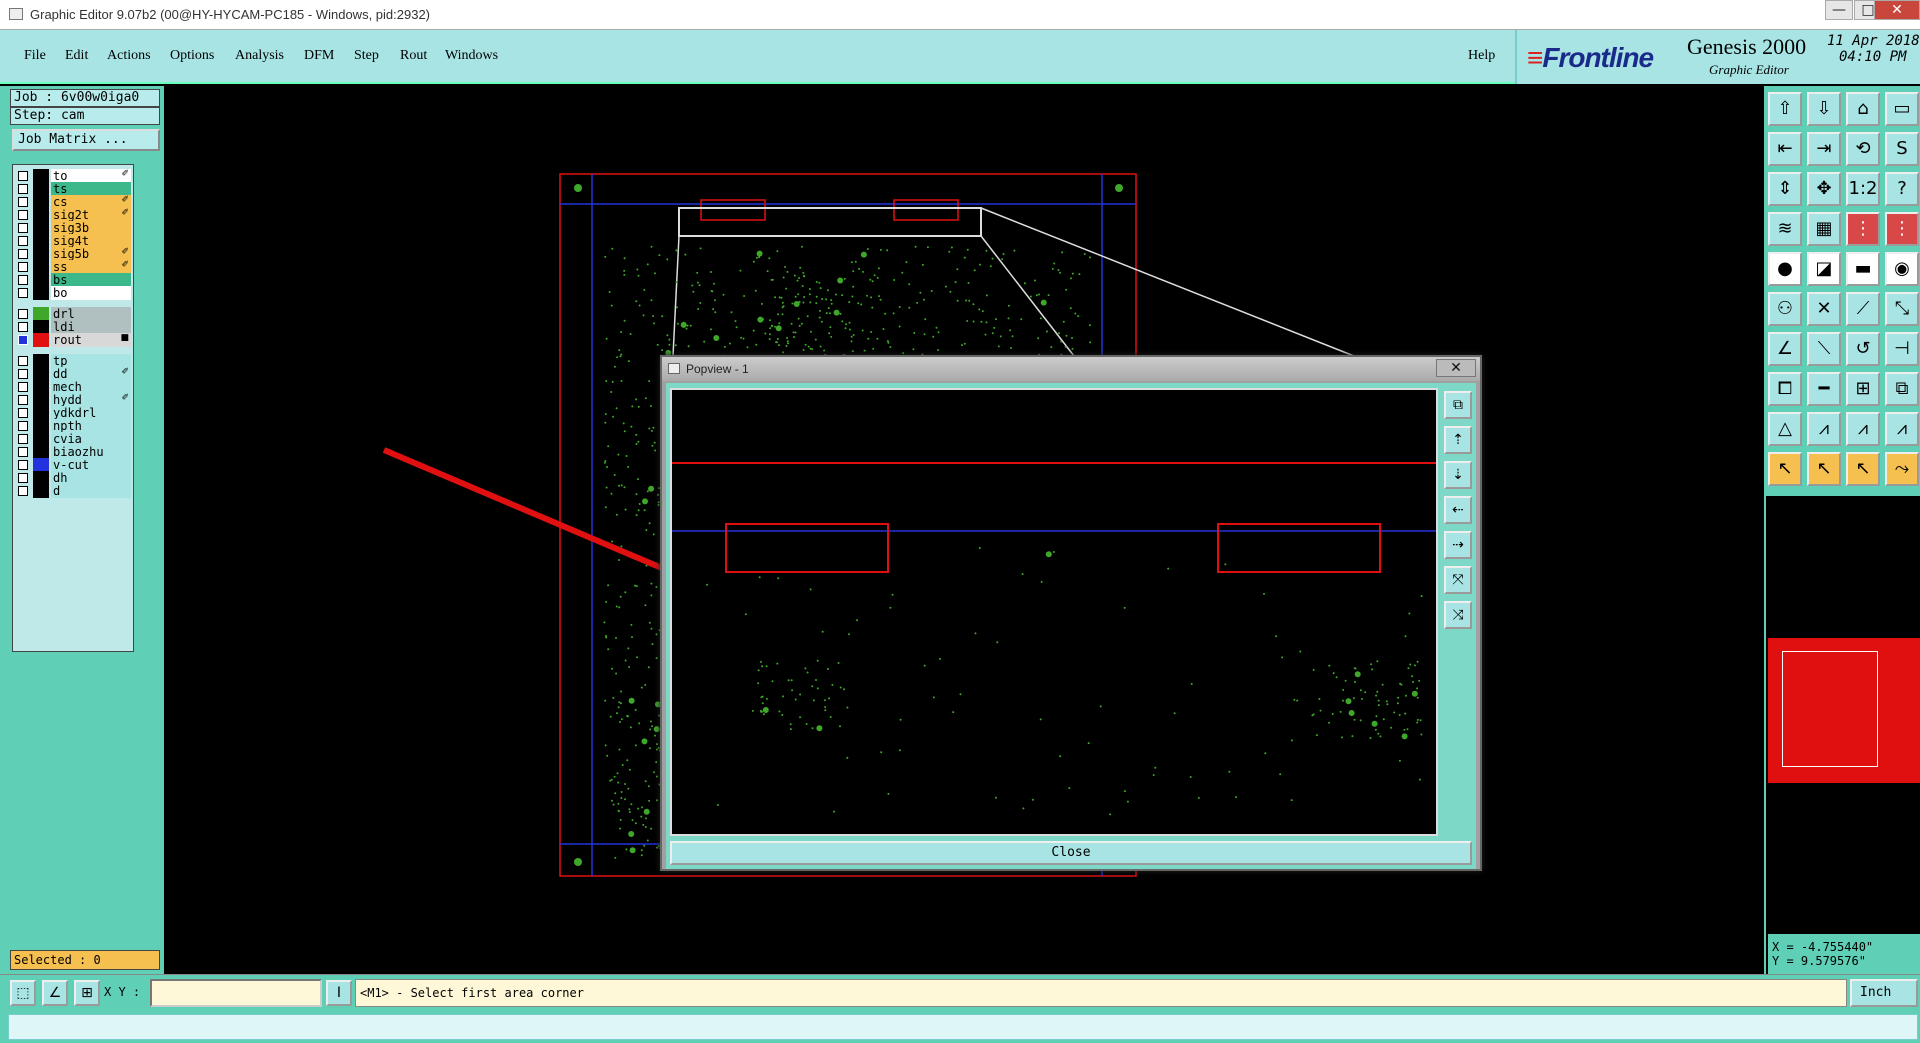 This screenshot has width=1920, height=1043. I want to click on layer-row-biaozhu: biaozhu, so click(74, 452).